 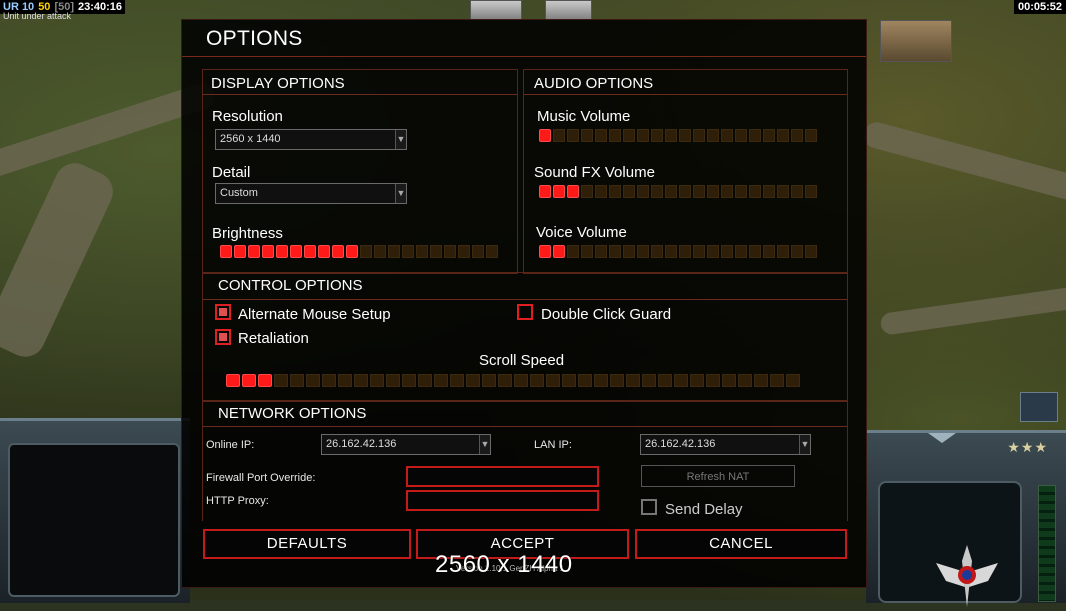 What do you see at coordinates (502, 500) in the screenshot?
I see `http-proxy-input` at bounding box center [502, 500].